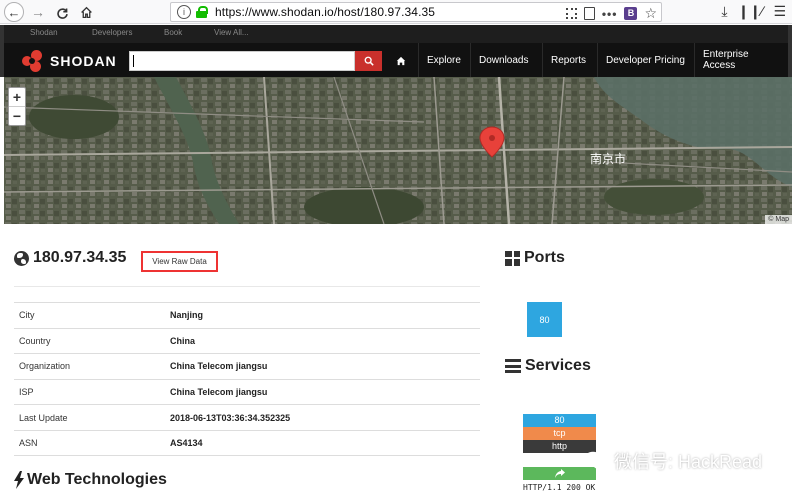  Describe the element at coordinates (247, 315) in the screenshot. I see `table-row: City Nanjing` at that location.